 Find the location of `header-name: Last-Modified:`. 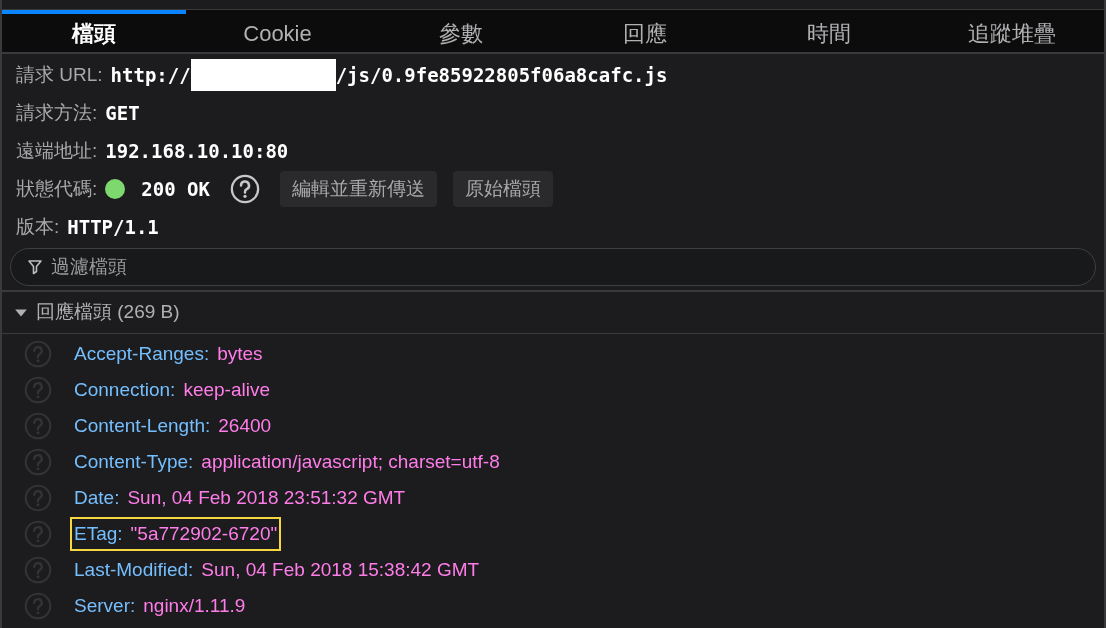

header-name: Last-Modified: is located at coordinates (134, 569).